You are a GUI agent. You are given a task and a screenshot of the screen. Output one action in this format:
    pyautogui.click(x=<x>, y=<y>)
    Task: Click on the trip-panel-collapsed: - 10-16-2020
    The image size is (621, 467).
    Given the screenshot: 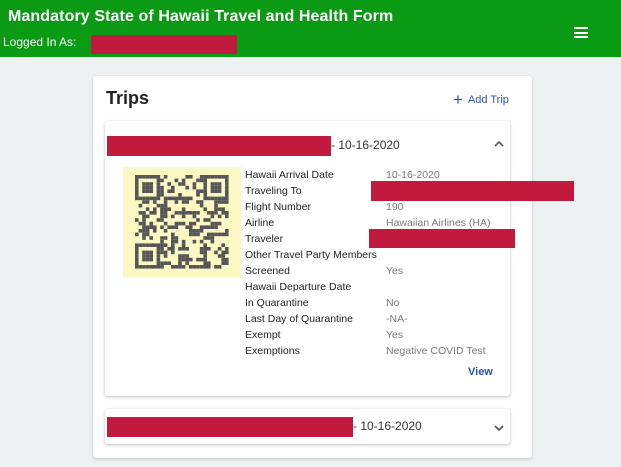 What is the action you would take?
    pyautogui.click(x=307, y=426)
    